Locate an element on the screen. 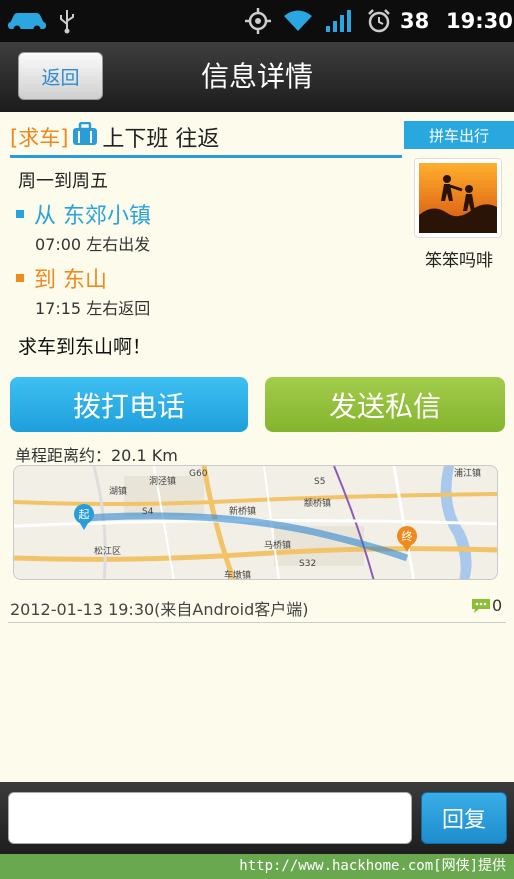 The image size is (514, 879). comment-count: 0 is located at coordinates (486, 605).